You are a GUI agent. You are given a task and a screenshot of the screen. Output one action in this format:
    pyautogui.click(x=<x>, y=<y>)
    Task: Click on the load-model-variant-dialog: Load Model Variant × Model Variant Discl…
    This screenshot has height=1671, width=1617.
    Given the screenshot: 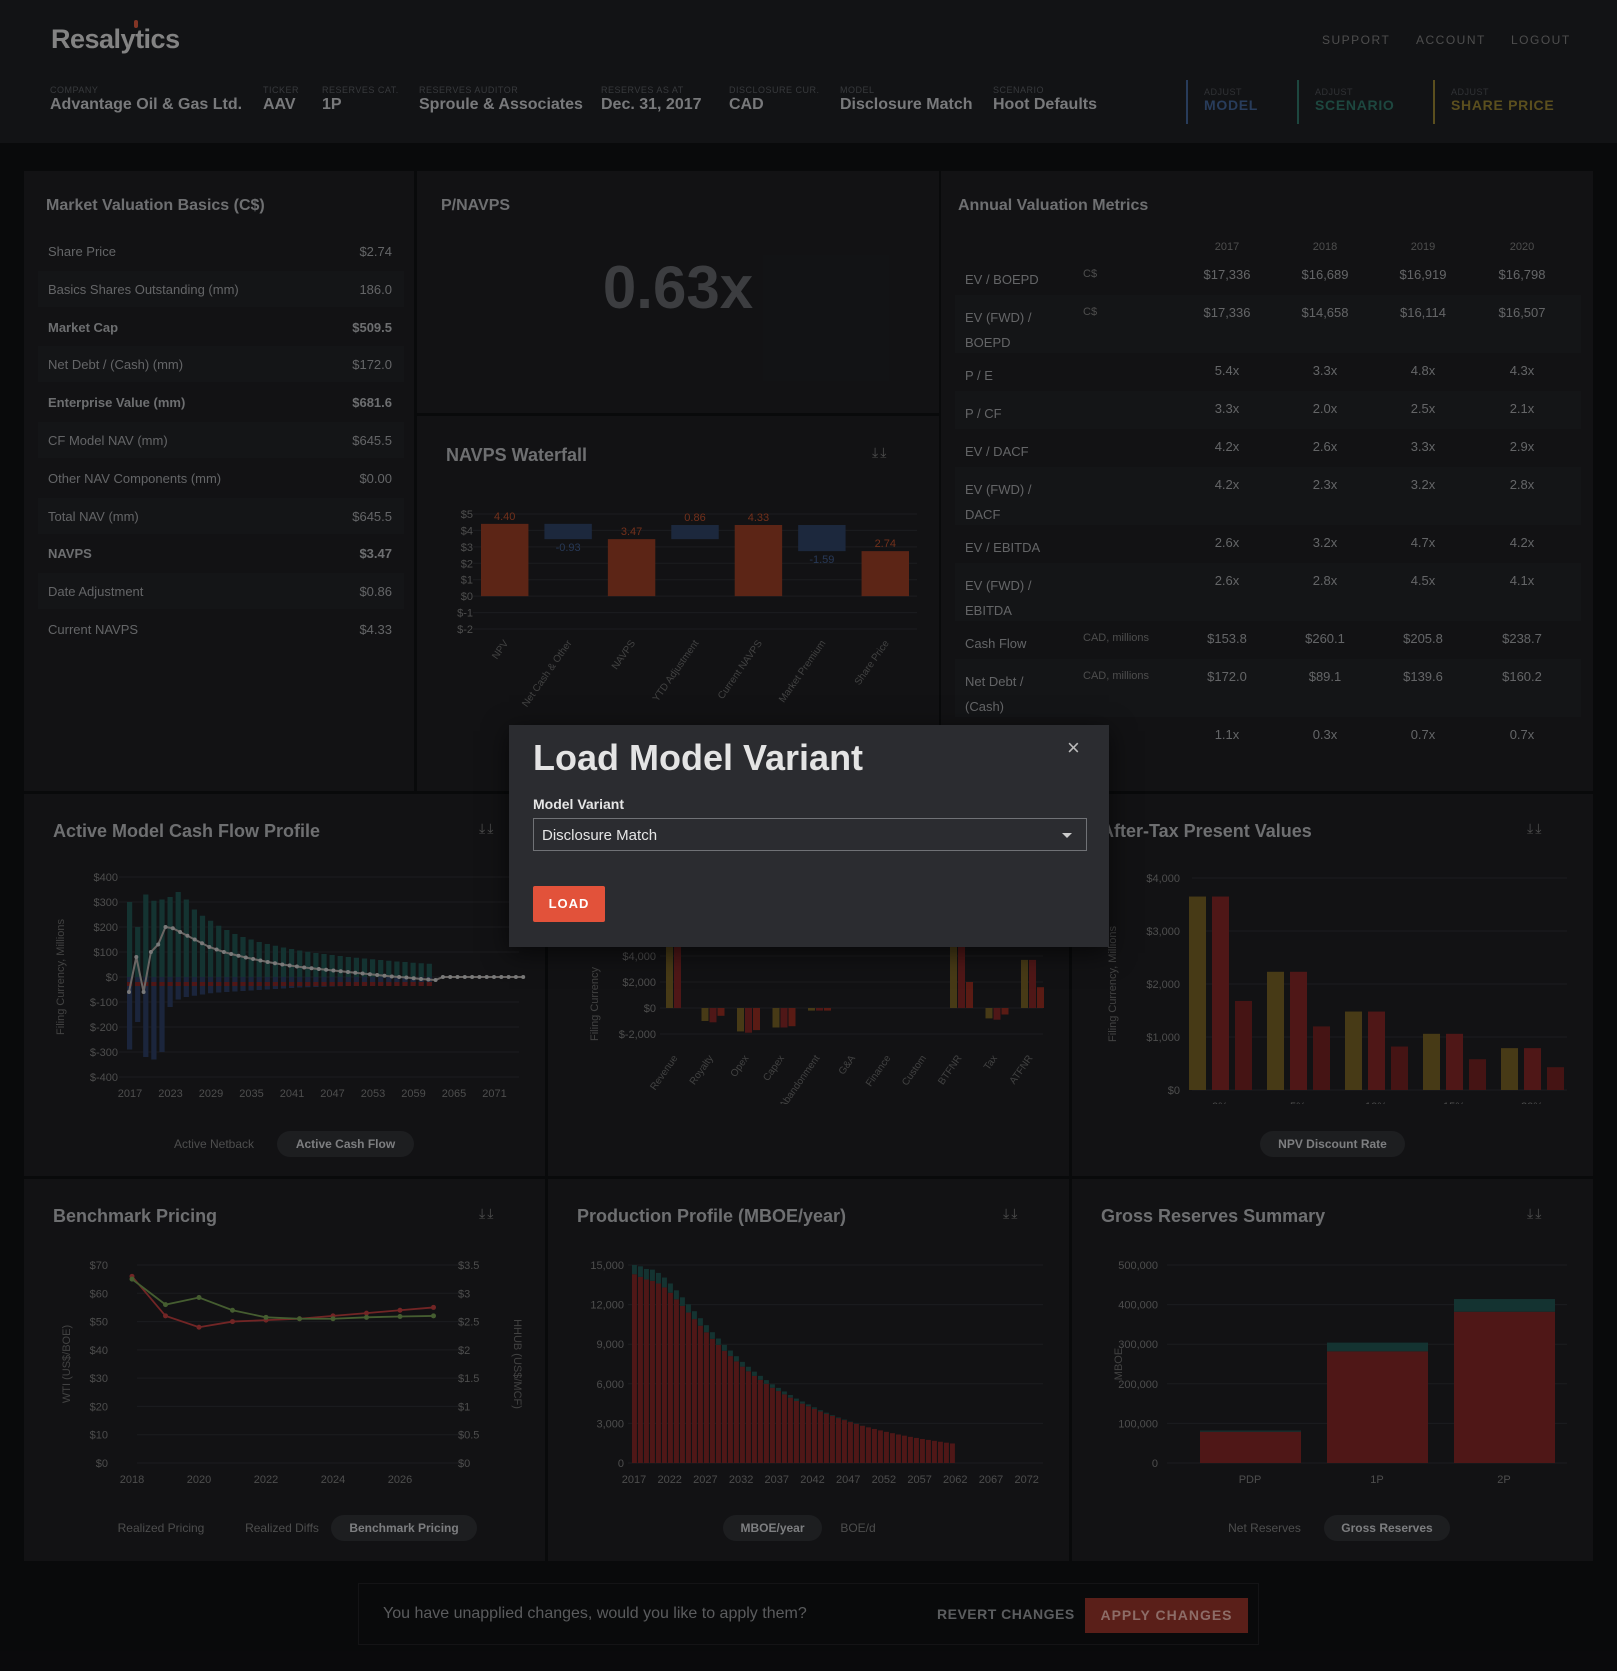 What is the action you would take?
    pyautogui.click(x=809, y=836)
    